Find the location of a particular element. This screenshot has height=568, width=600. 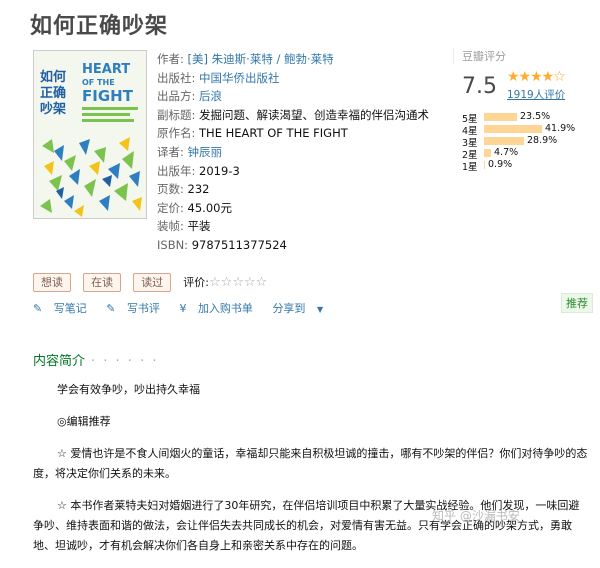

original-title-value: THE HEART OF THE FIGHT is located at coordinates (273, 133).